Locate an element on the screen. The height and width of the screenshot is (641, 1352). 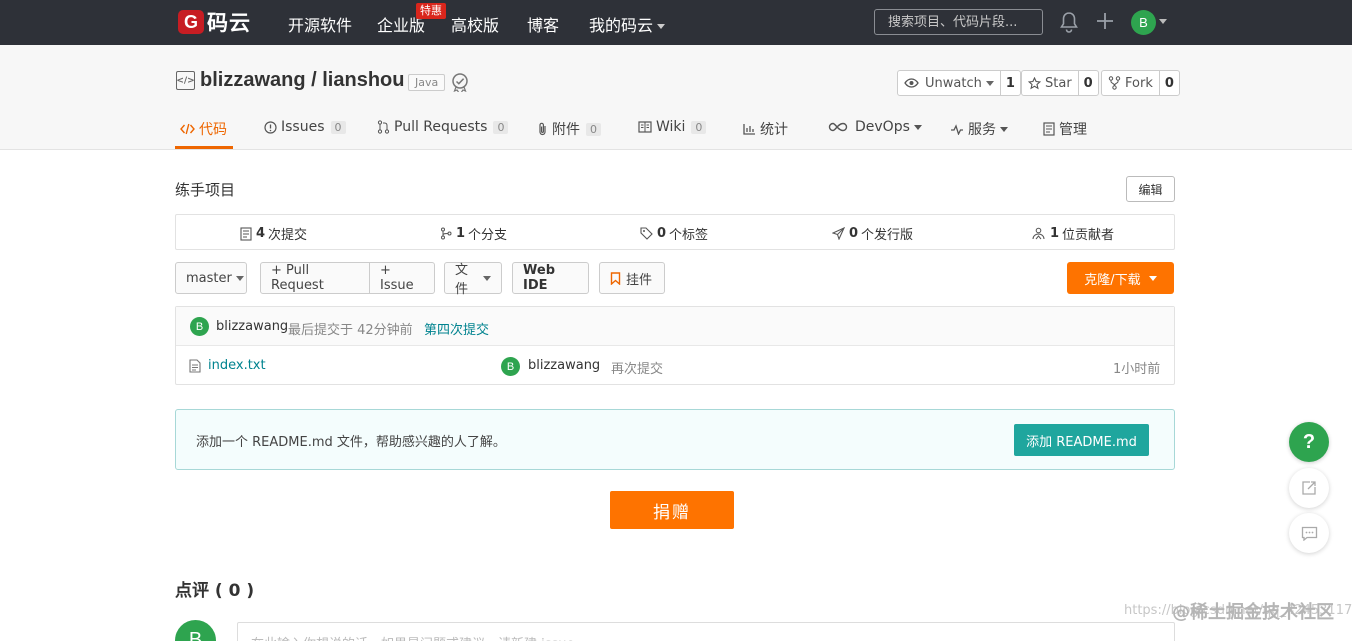
tab-attachments-count: 0 is located at coordinates (593, 129).